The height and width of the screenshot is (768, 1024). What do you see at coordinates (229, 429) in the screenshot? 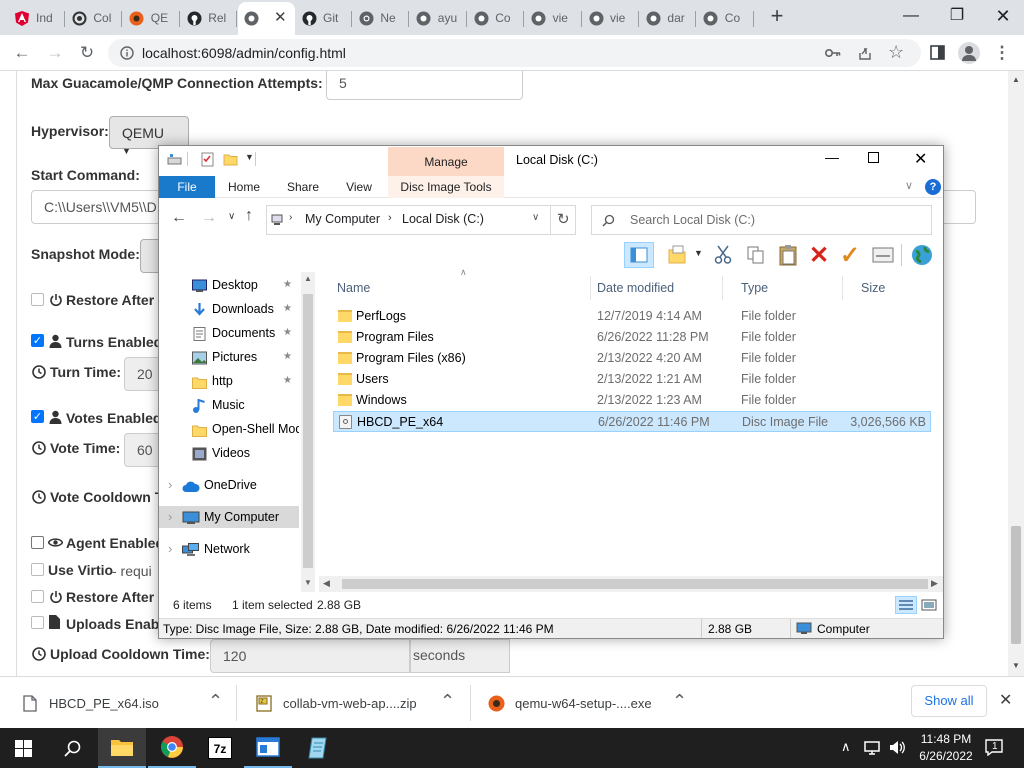
I see `nav-item: Open-Shell Mod` at bounding box center [229, 429].